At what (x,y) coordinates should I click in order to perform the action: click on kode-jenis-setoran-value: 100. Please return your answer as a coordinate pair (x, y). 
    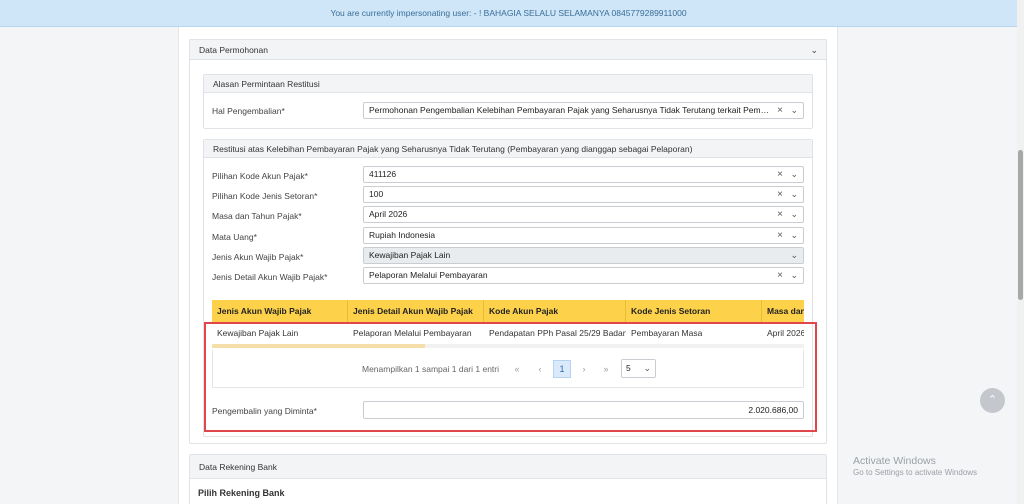
    Looking at the image, I should click on (376, 194).